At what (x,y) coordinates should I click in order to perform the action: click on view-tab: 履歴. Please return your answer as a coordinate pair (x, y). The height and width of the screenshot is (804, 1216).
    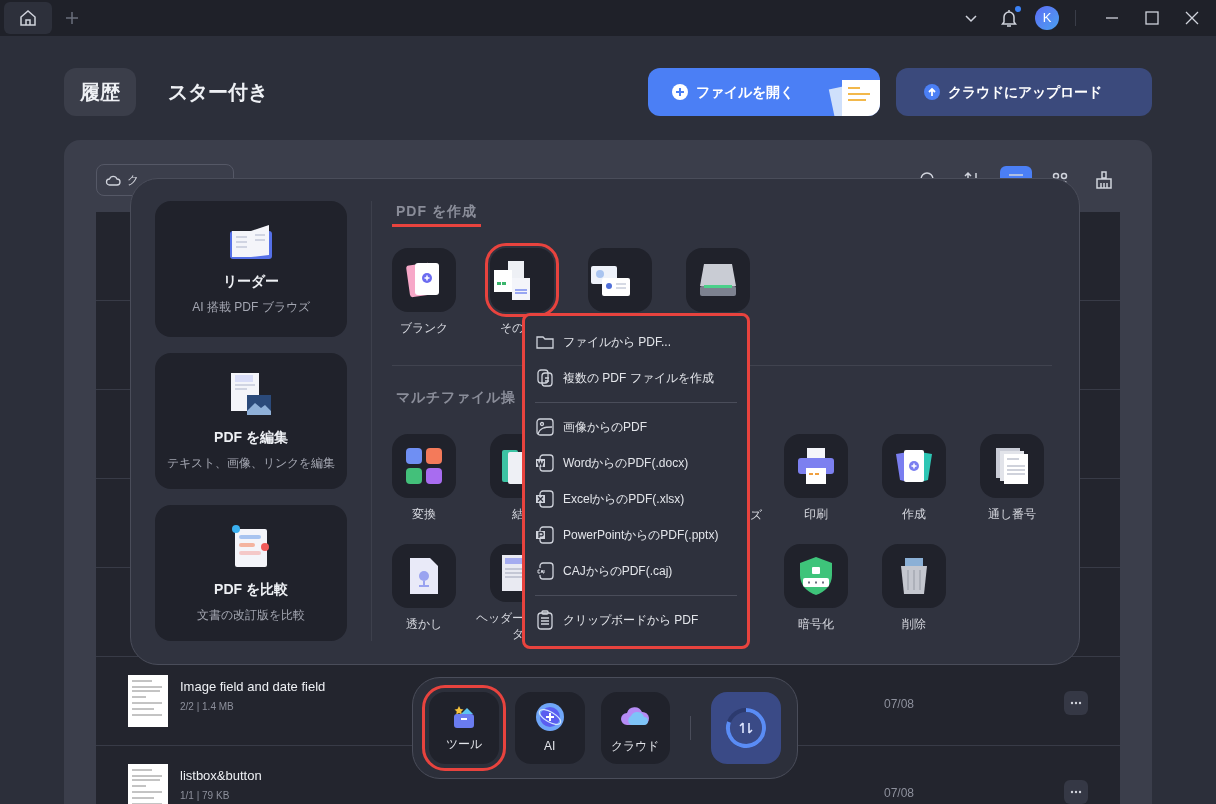
    Looking at the image, I should click on (100, 92).